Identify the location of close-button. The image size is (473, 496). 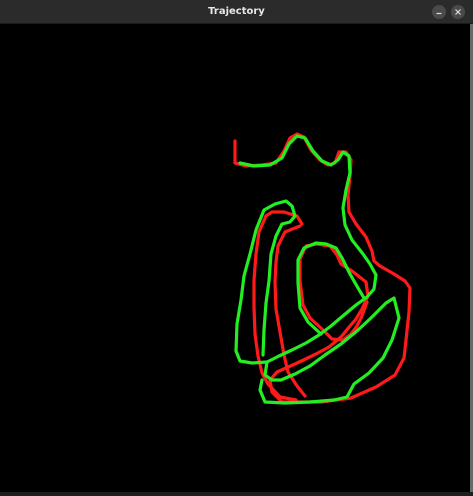
(458, 12).